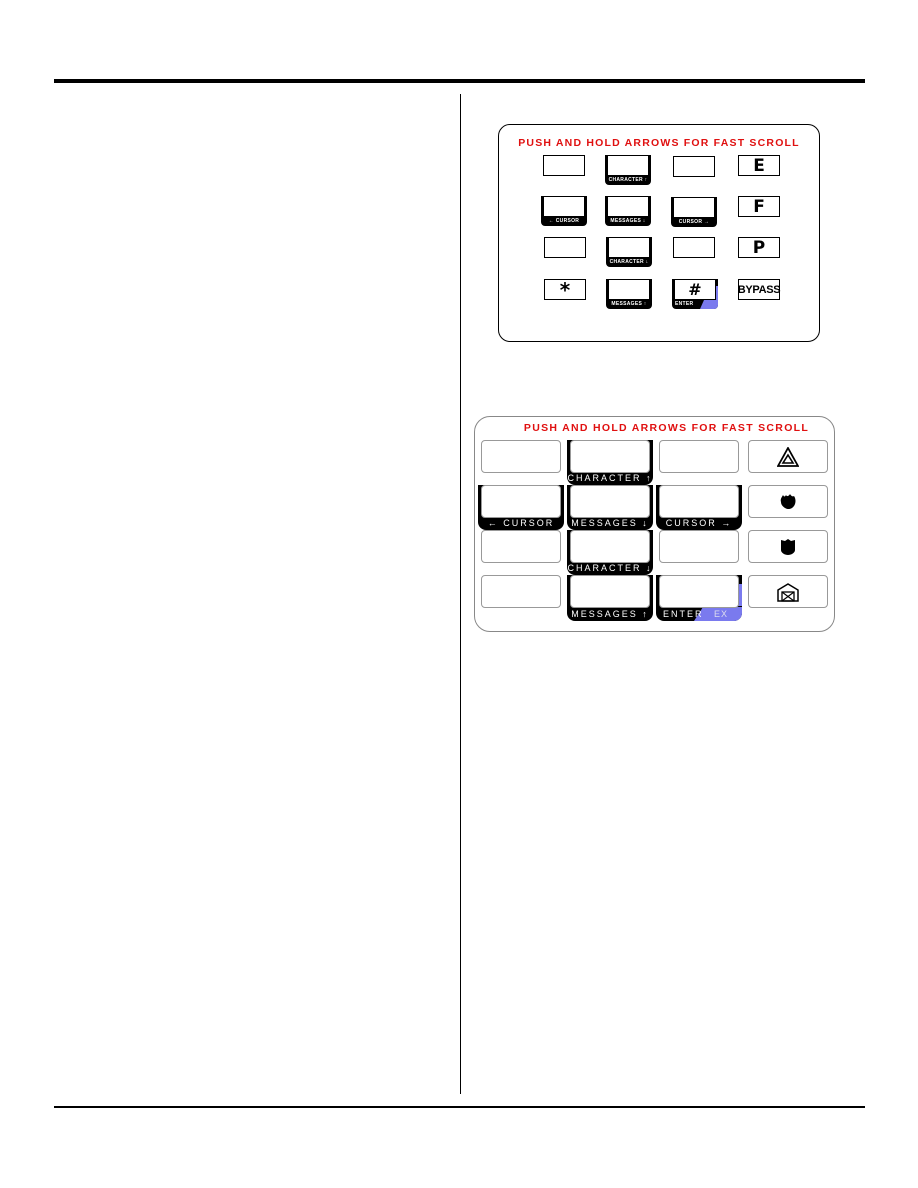  I want to click on police-shield-icon, so click(788, 547).